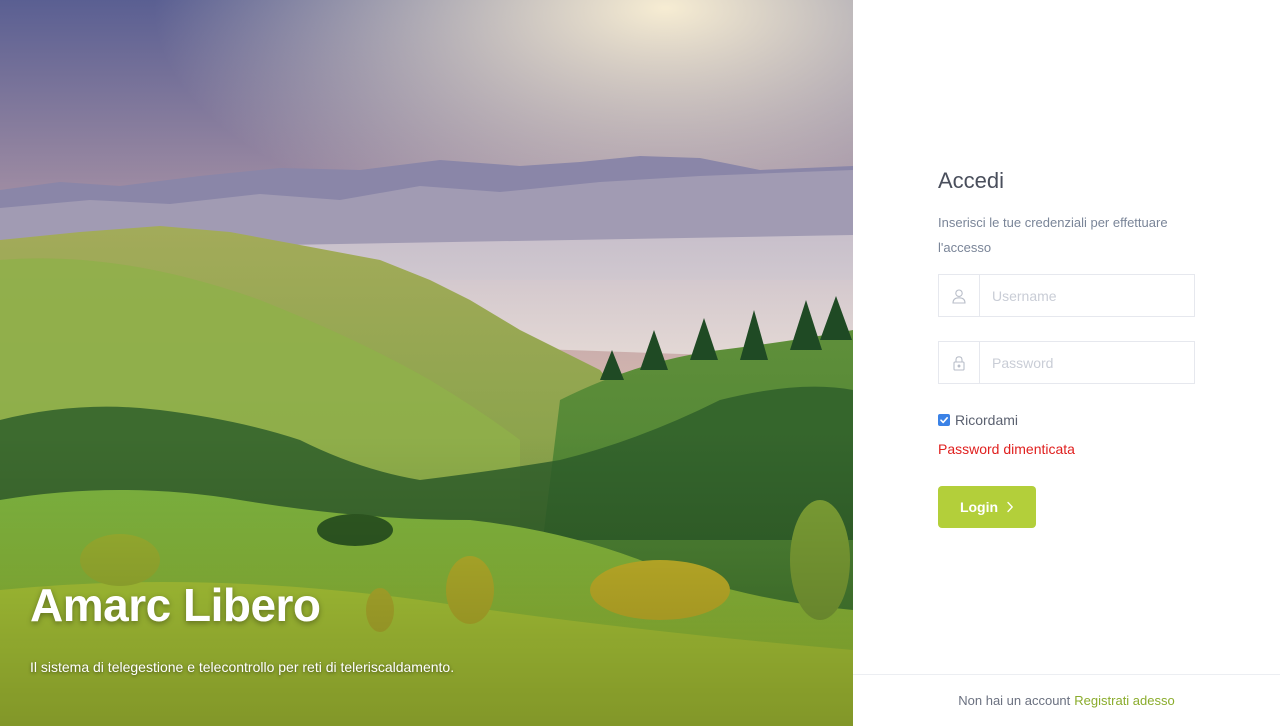 The image size is (1280, 726). What do you see at coordinates (1087, 295) in the screenshot?
I see `username-input` at bounding box center [1087, 295].